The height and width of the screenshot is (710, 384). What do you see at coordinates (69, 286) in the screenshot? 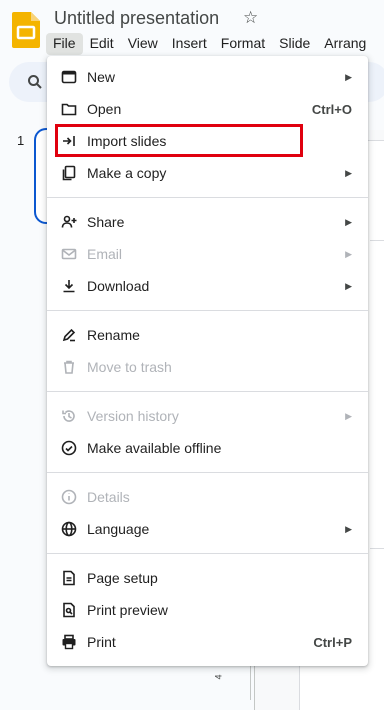
I see `download-icon` at bounding box center [69, 286].